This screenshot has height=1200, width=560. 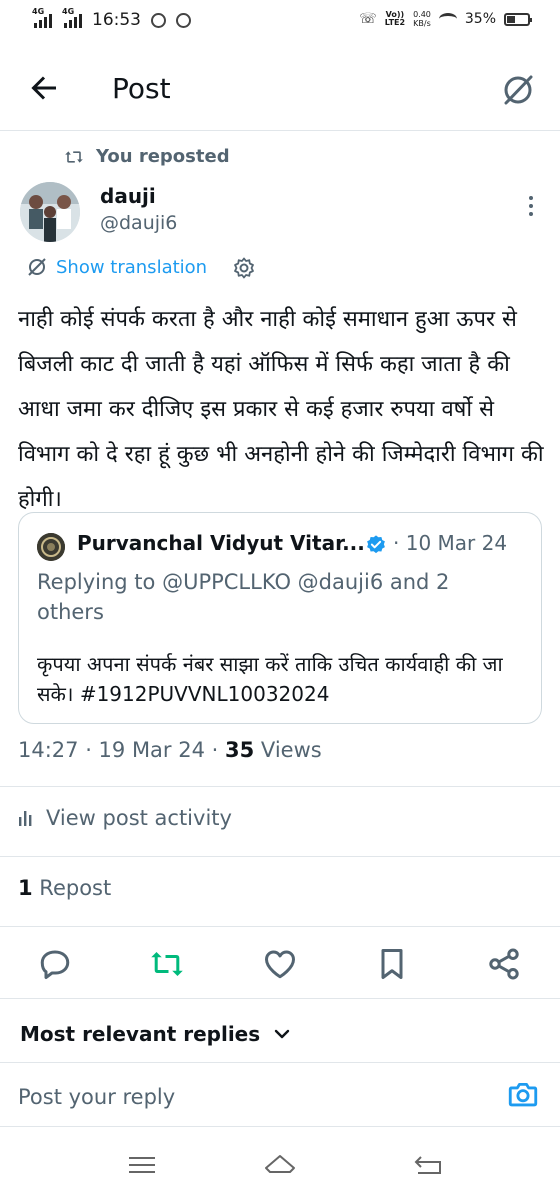 I want to click on view-post-activity-button: View post activity, so click(x=125, y=818).